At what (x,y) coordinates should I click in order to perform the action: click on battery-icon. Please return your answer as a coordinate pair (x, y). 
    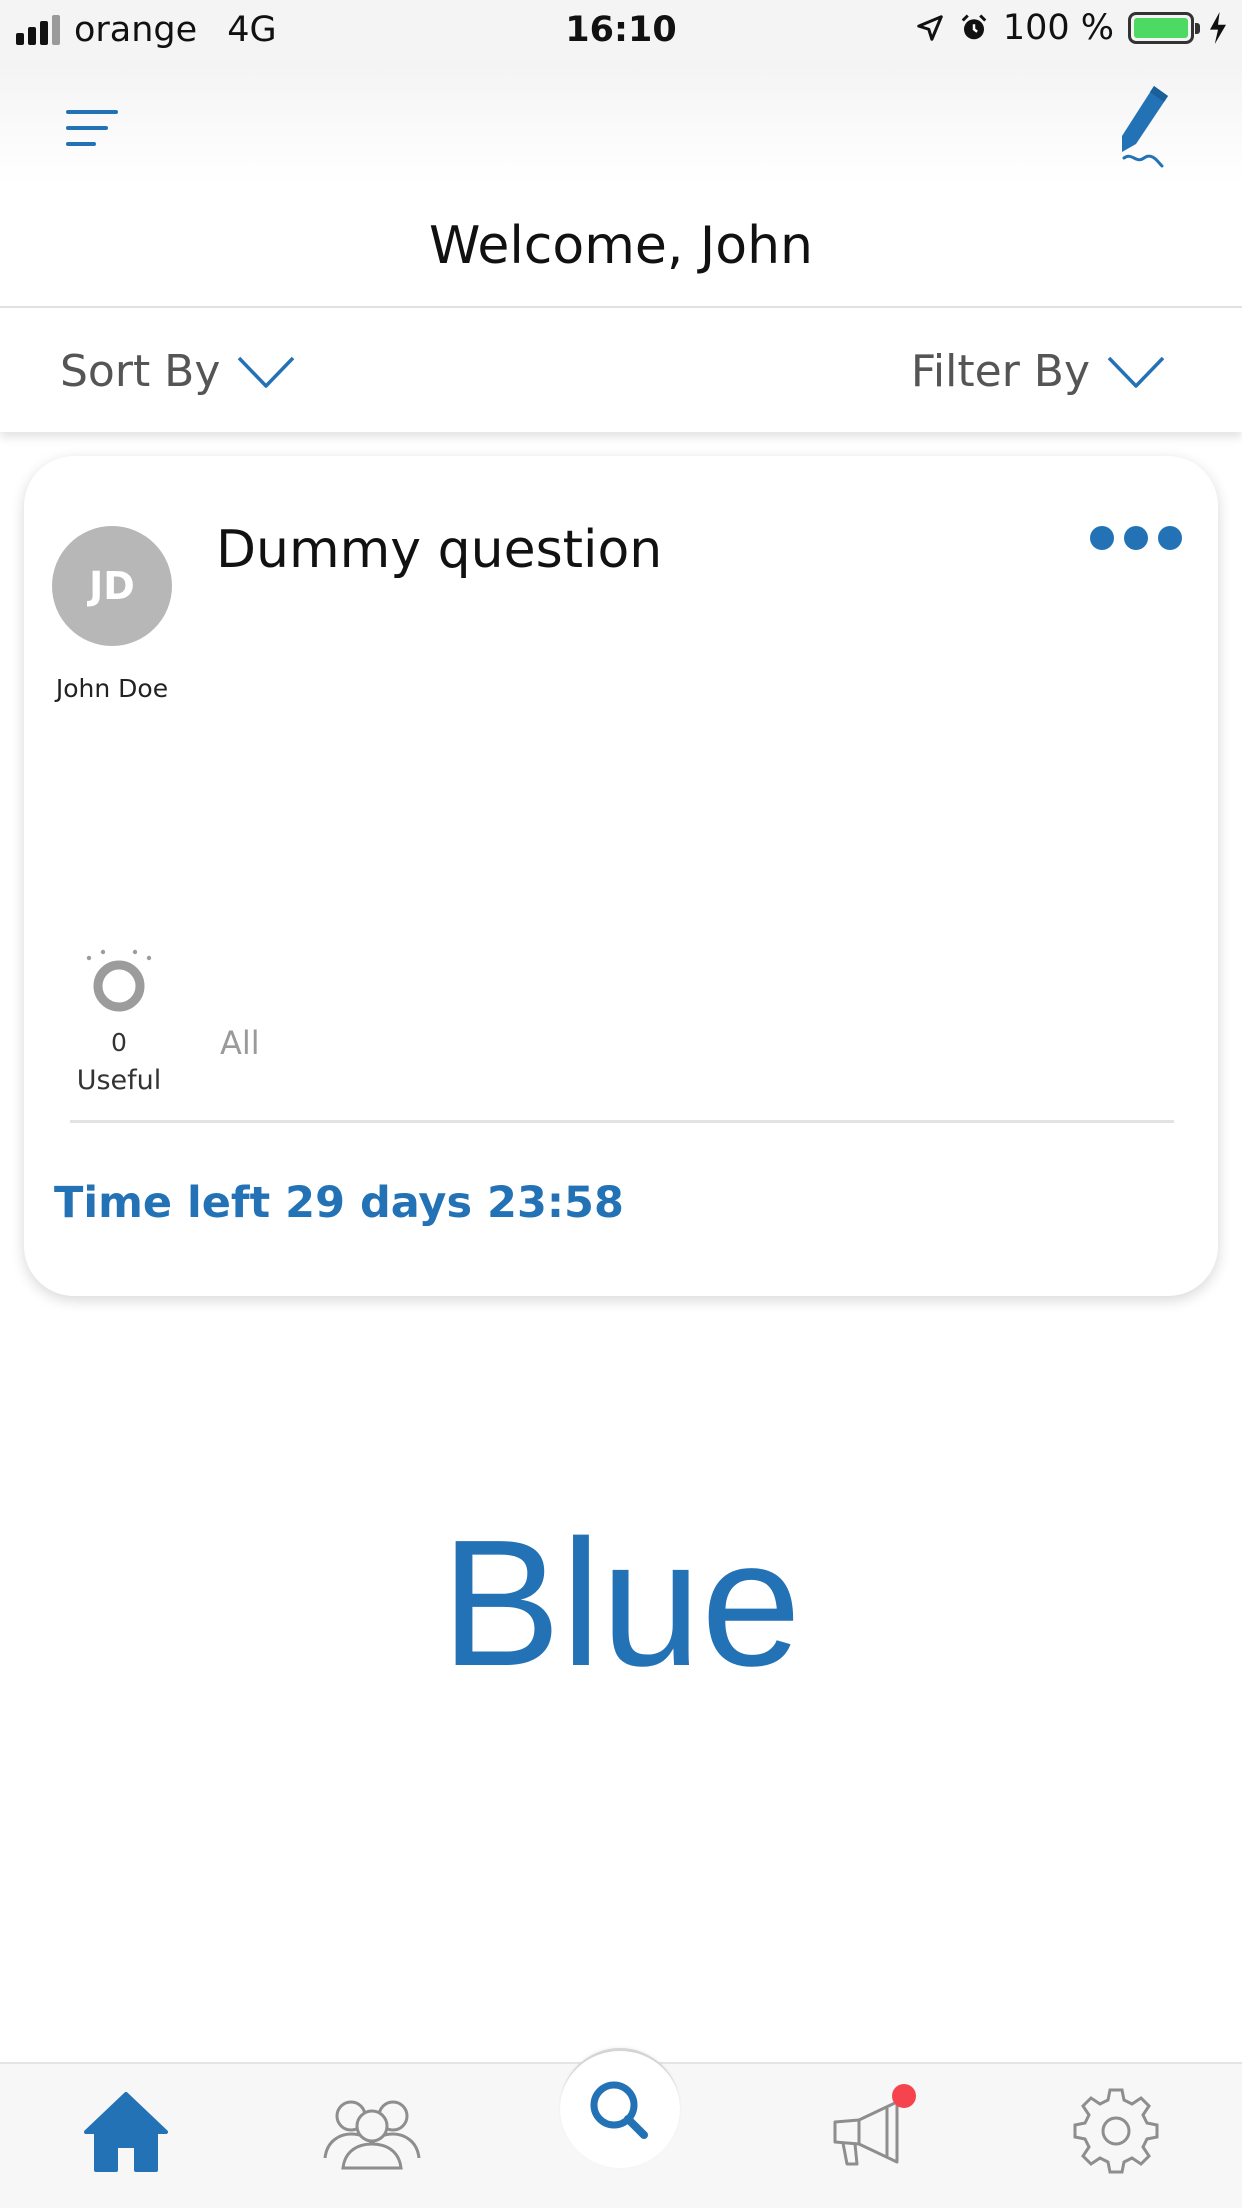
    Looking at the image, I should click on (1164, 28).